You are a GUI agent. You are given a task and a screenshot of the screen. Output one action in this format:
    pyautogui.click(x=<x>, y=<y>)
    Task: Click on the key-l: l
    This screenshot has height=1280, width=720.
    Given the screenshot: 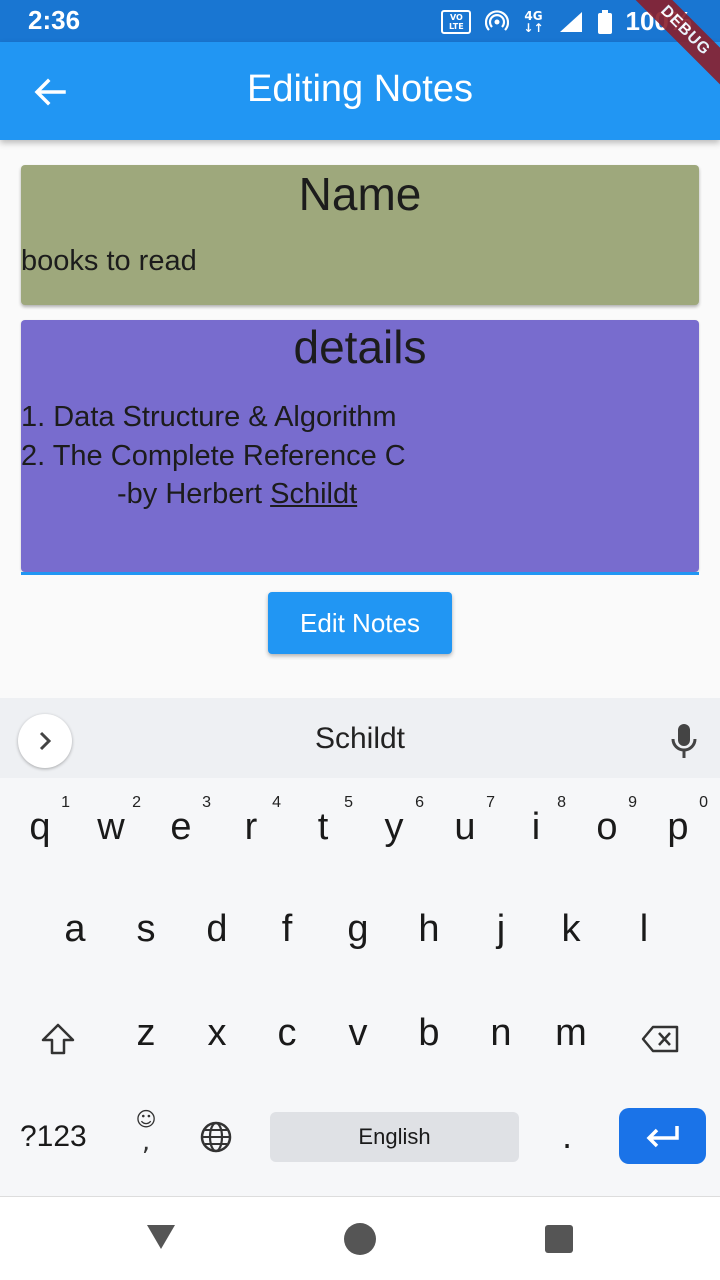 What is the action you would take?
    pyautogui.click(x=644, y=929)
    